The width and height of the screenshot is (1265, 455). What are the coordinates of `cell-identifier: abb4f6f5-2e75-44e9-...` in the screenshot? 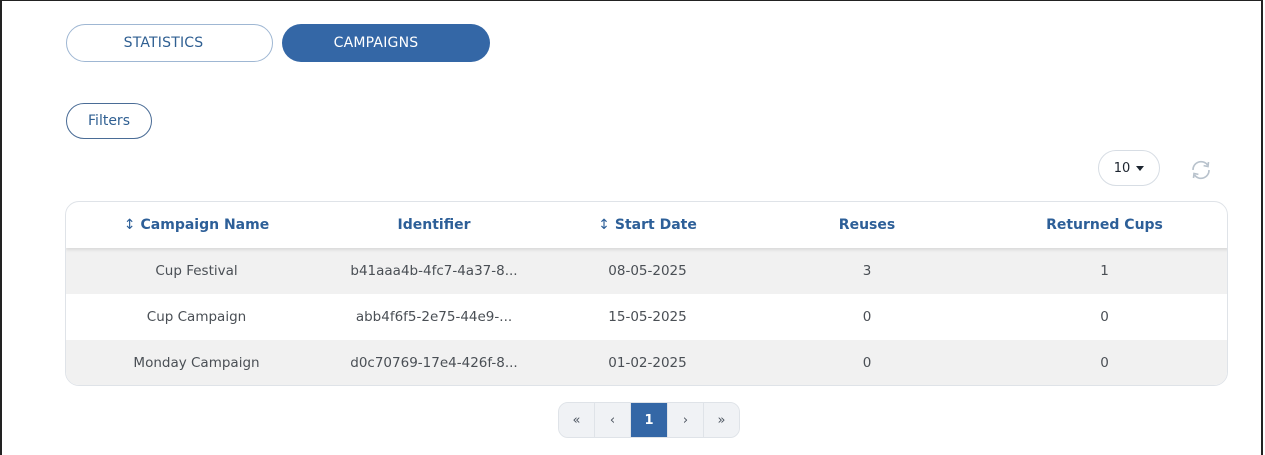 It's located at (434, 317).